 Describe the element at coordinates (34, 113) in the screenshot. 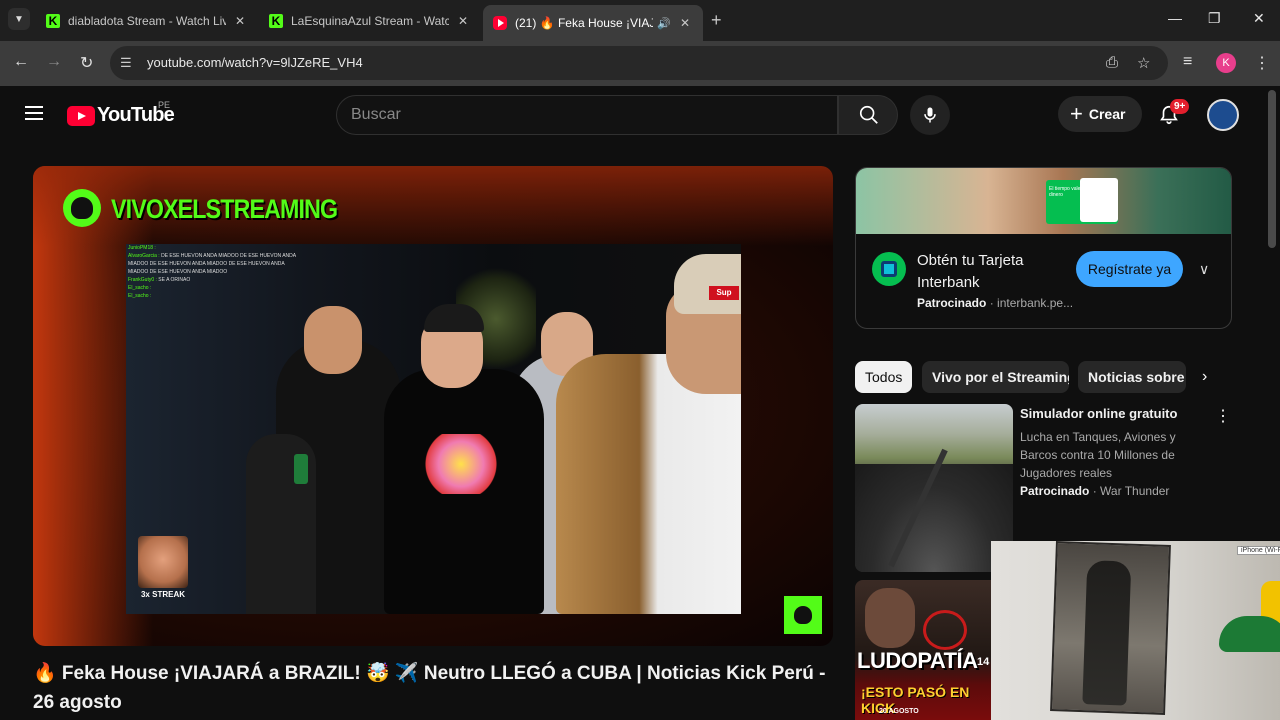

I see `menu-icon` at that location.